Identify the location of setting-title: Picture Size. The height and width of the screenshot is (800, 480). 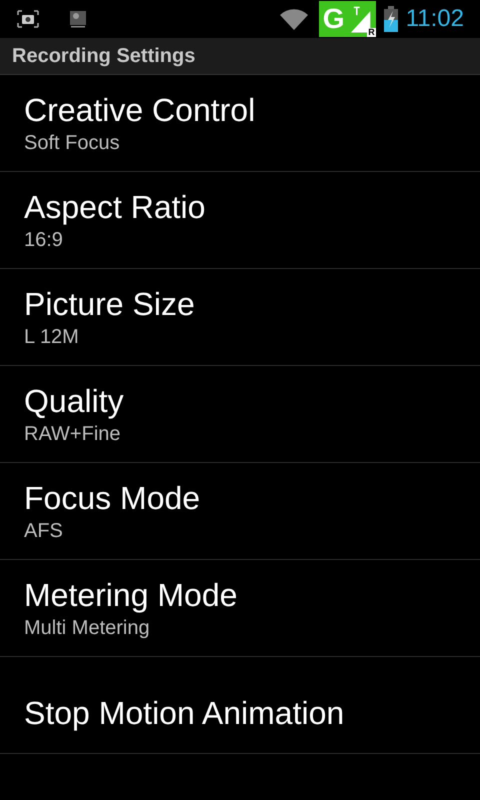
(109, 304).